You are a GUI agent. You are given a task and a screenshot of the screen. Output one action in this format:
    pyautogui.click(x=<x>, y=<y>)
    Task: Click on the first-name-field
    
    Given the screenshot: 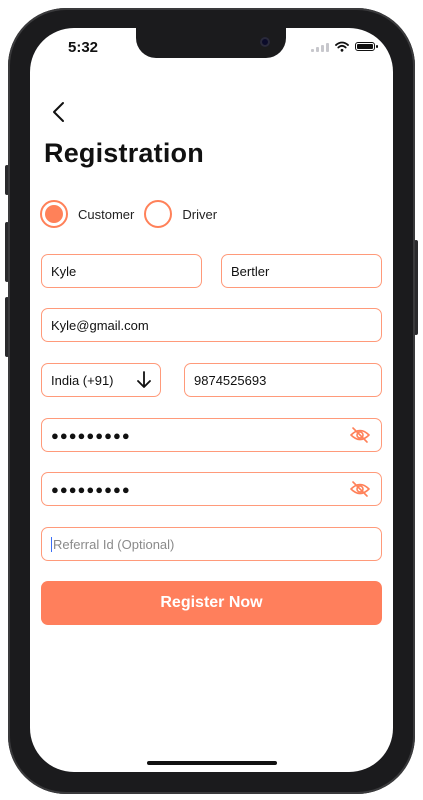 What is the action you would take?
    pyautogui.click(x=121, y=271)
    